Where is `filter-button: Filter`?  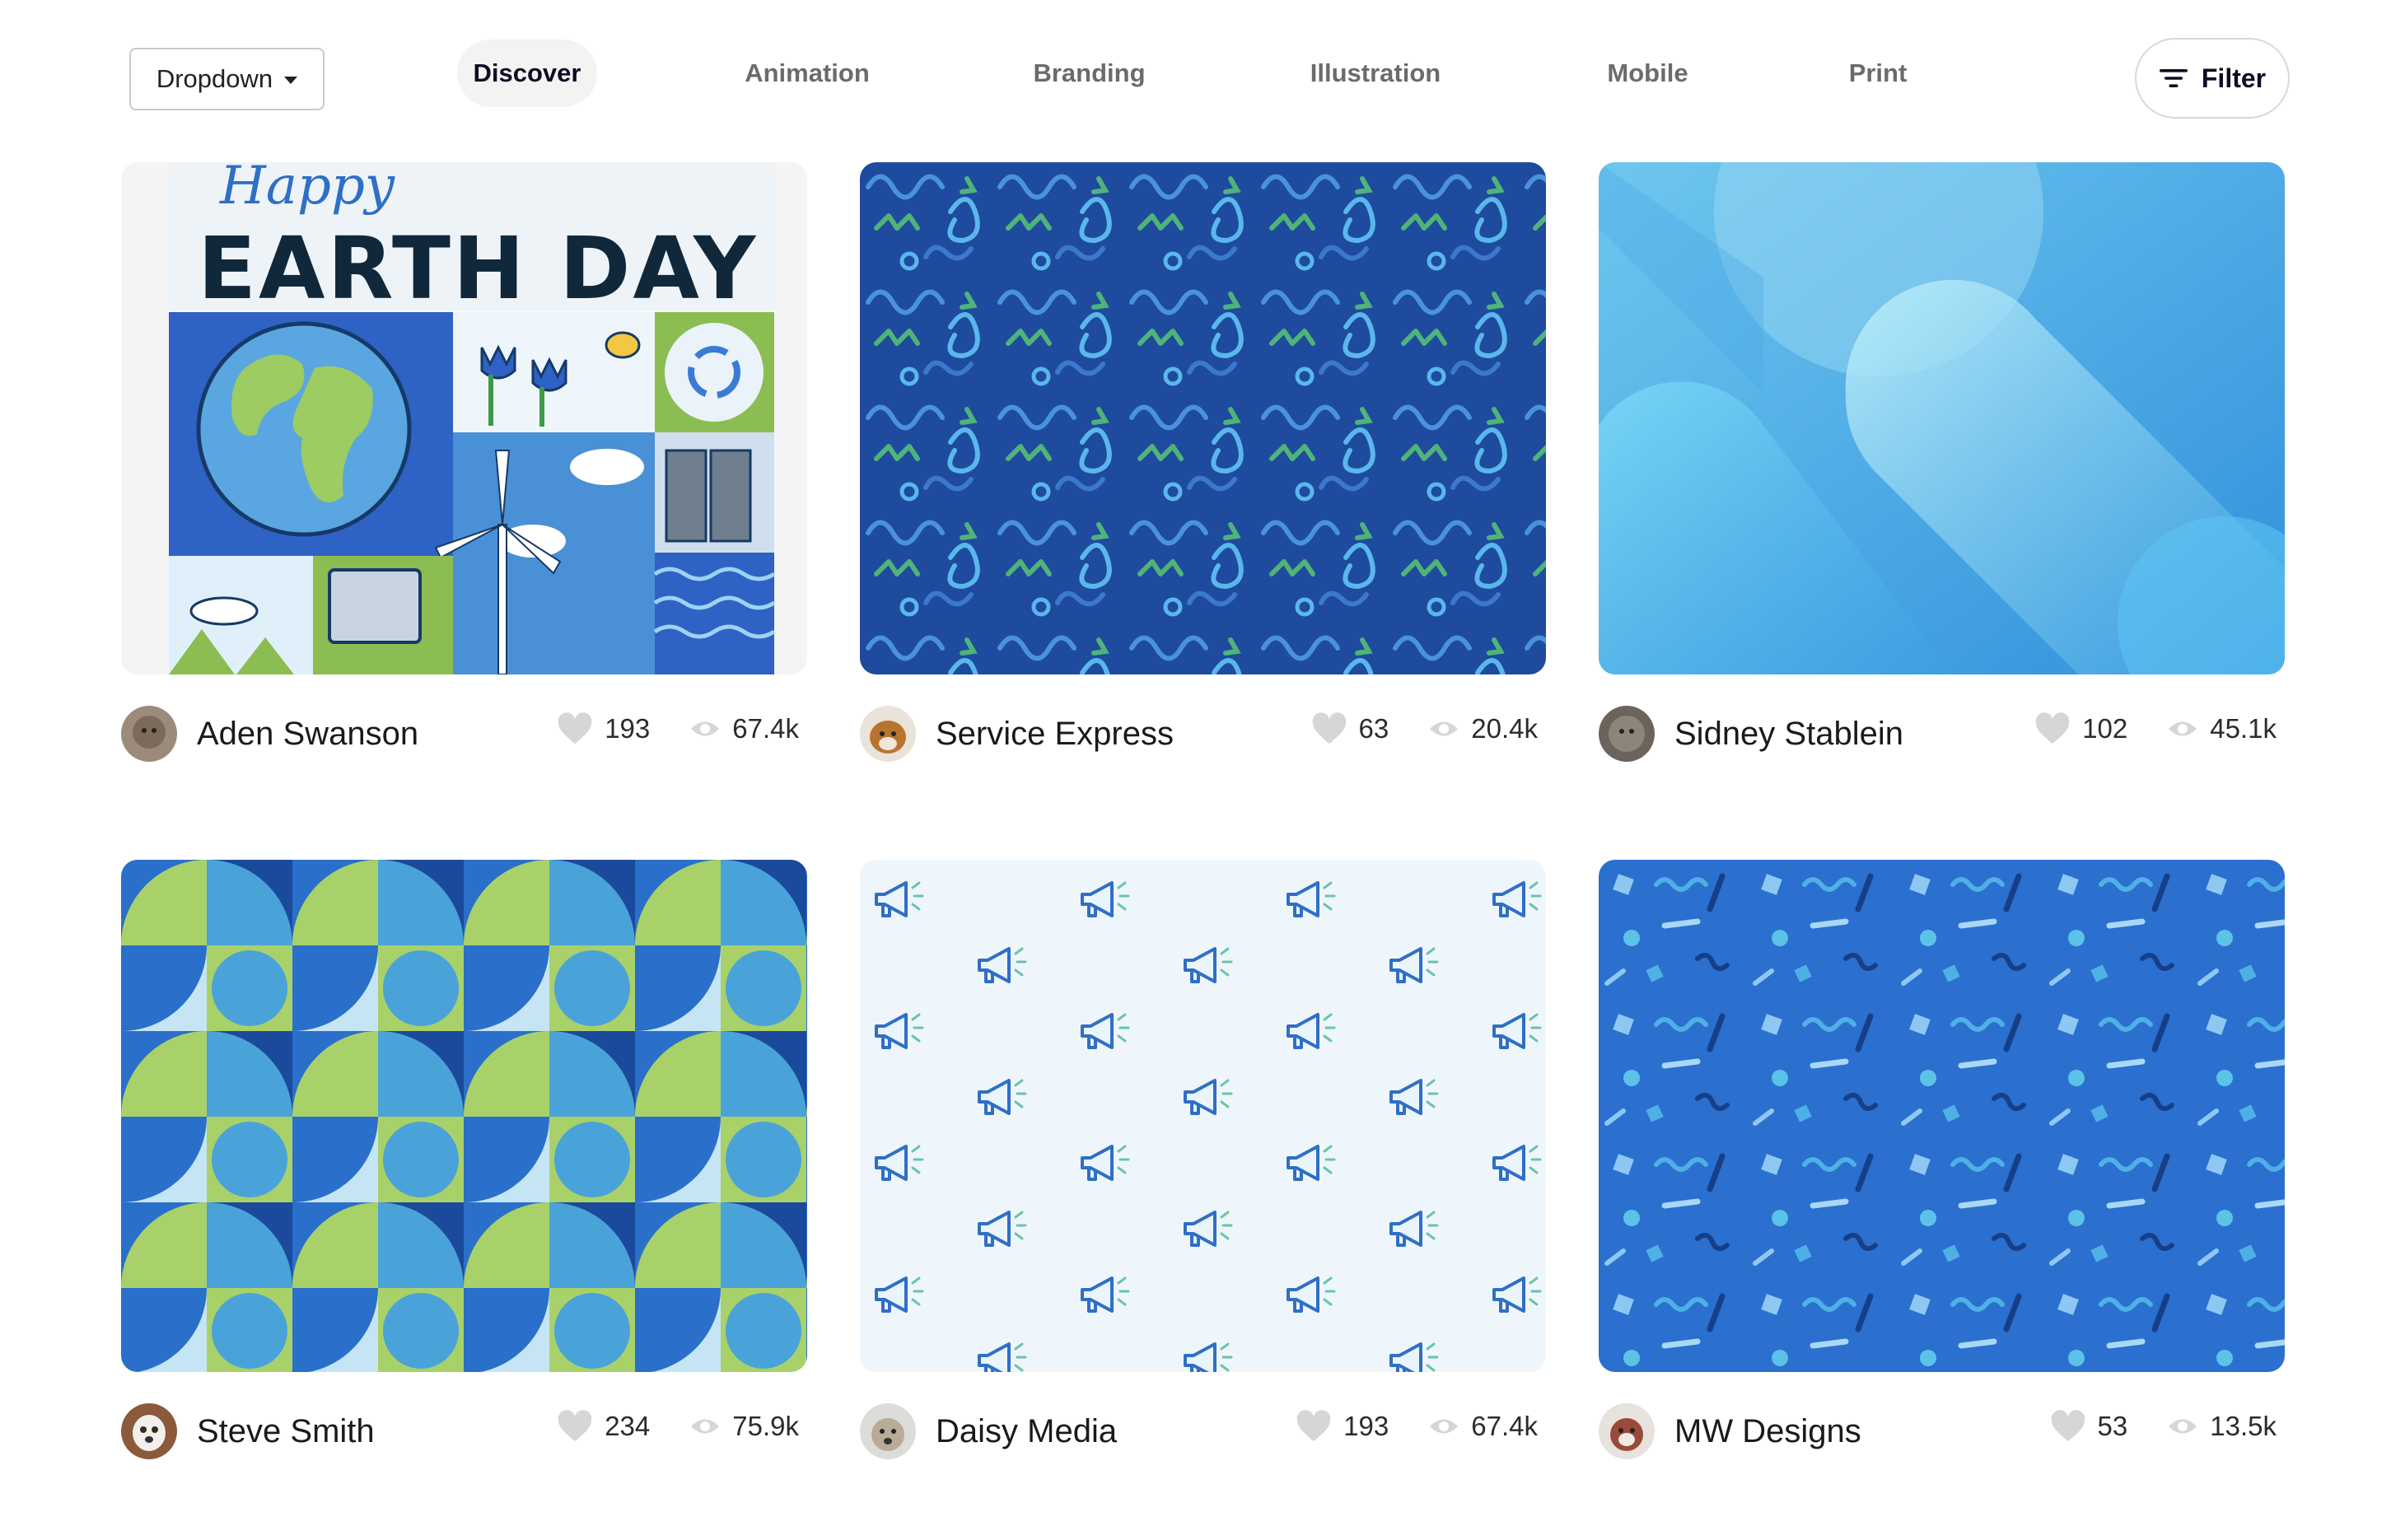
filter-button: Filter is located at coordinates (2212, 78).